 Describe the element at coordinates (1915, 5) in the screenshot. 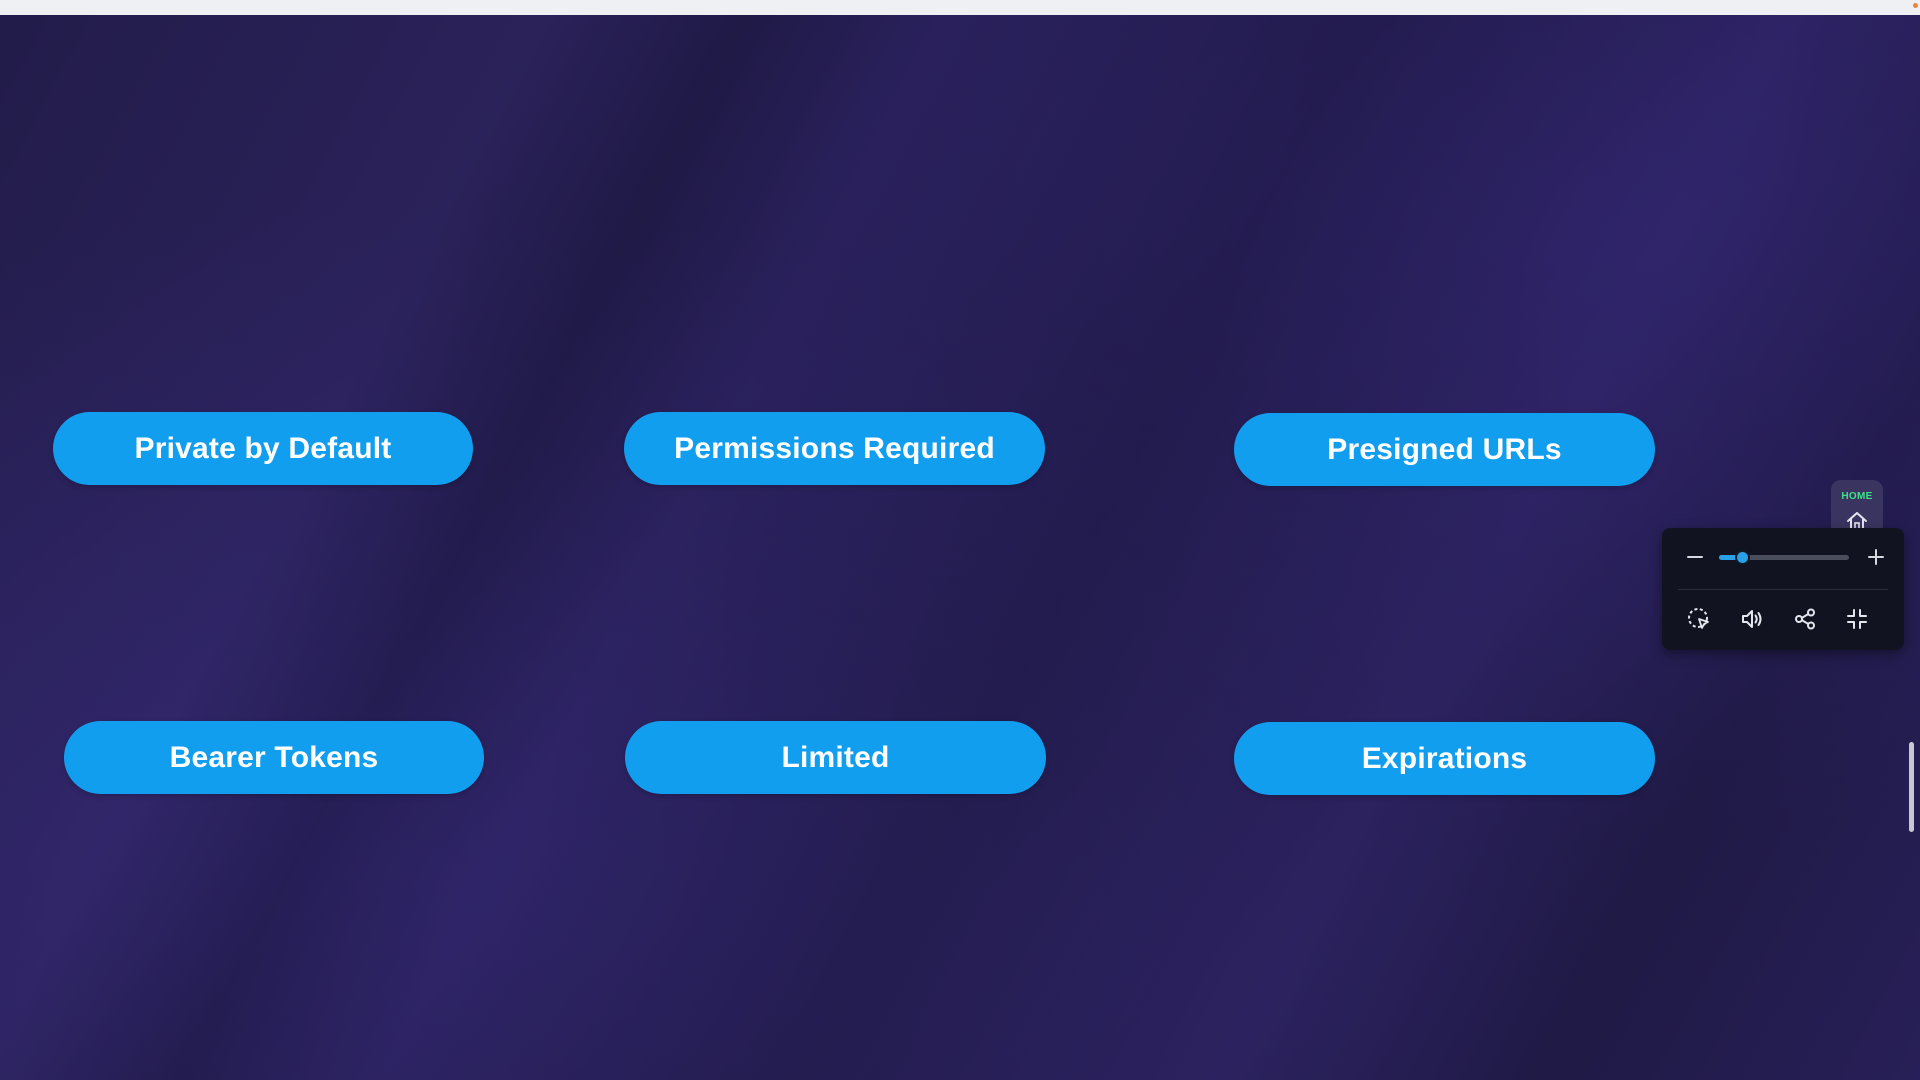

I see `status-dot` at that location.